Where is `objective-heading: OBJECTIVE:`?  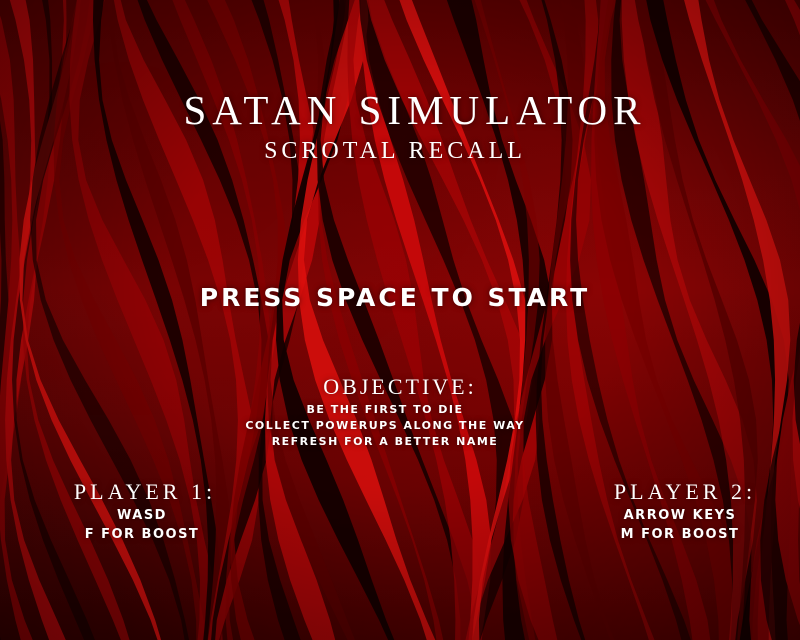 objective-heading: OBJECTIVE: is located at coordinates (400, 386).